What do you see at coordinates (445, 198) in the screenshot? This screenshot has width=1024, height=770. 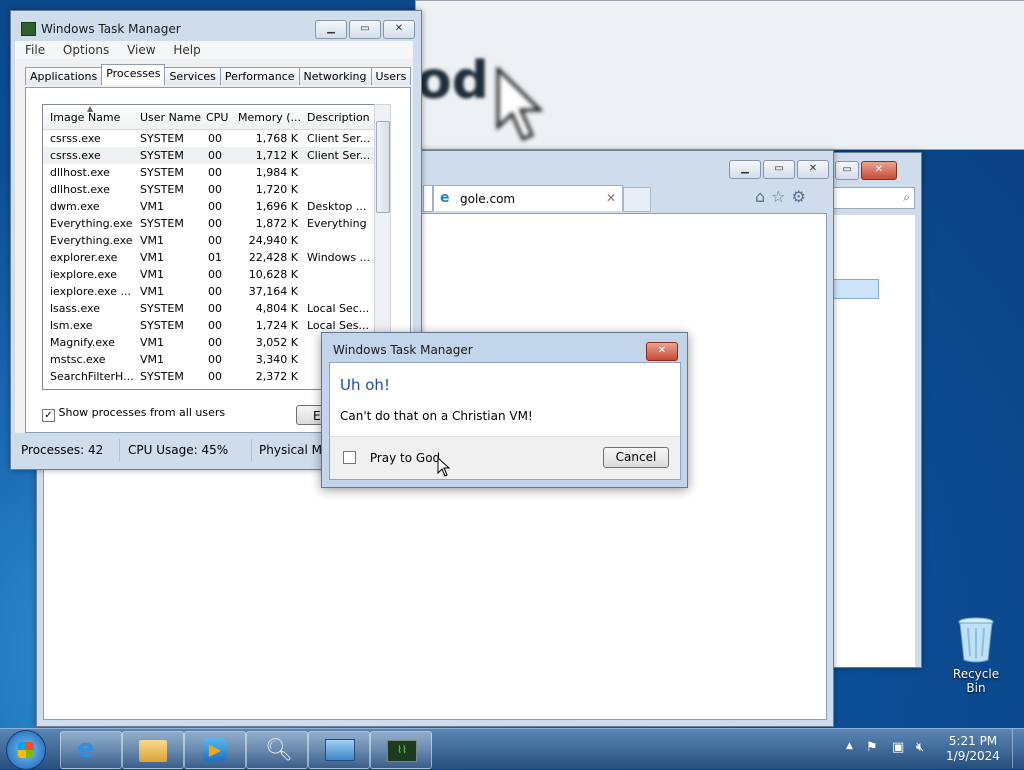 I see `ie-icon: e` at bounding box center [445, 198].